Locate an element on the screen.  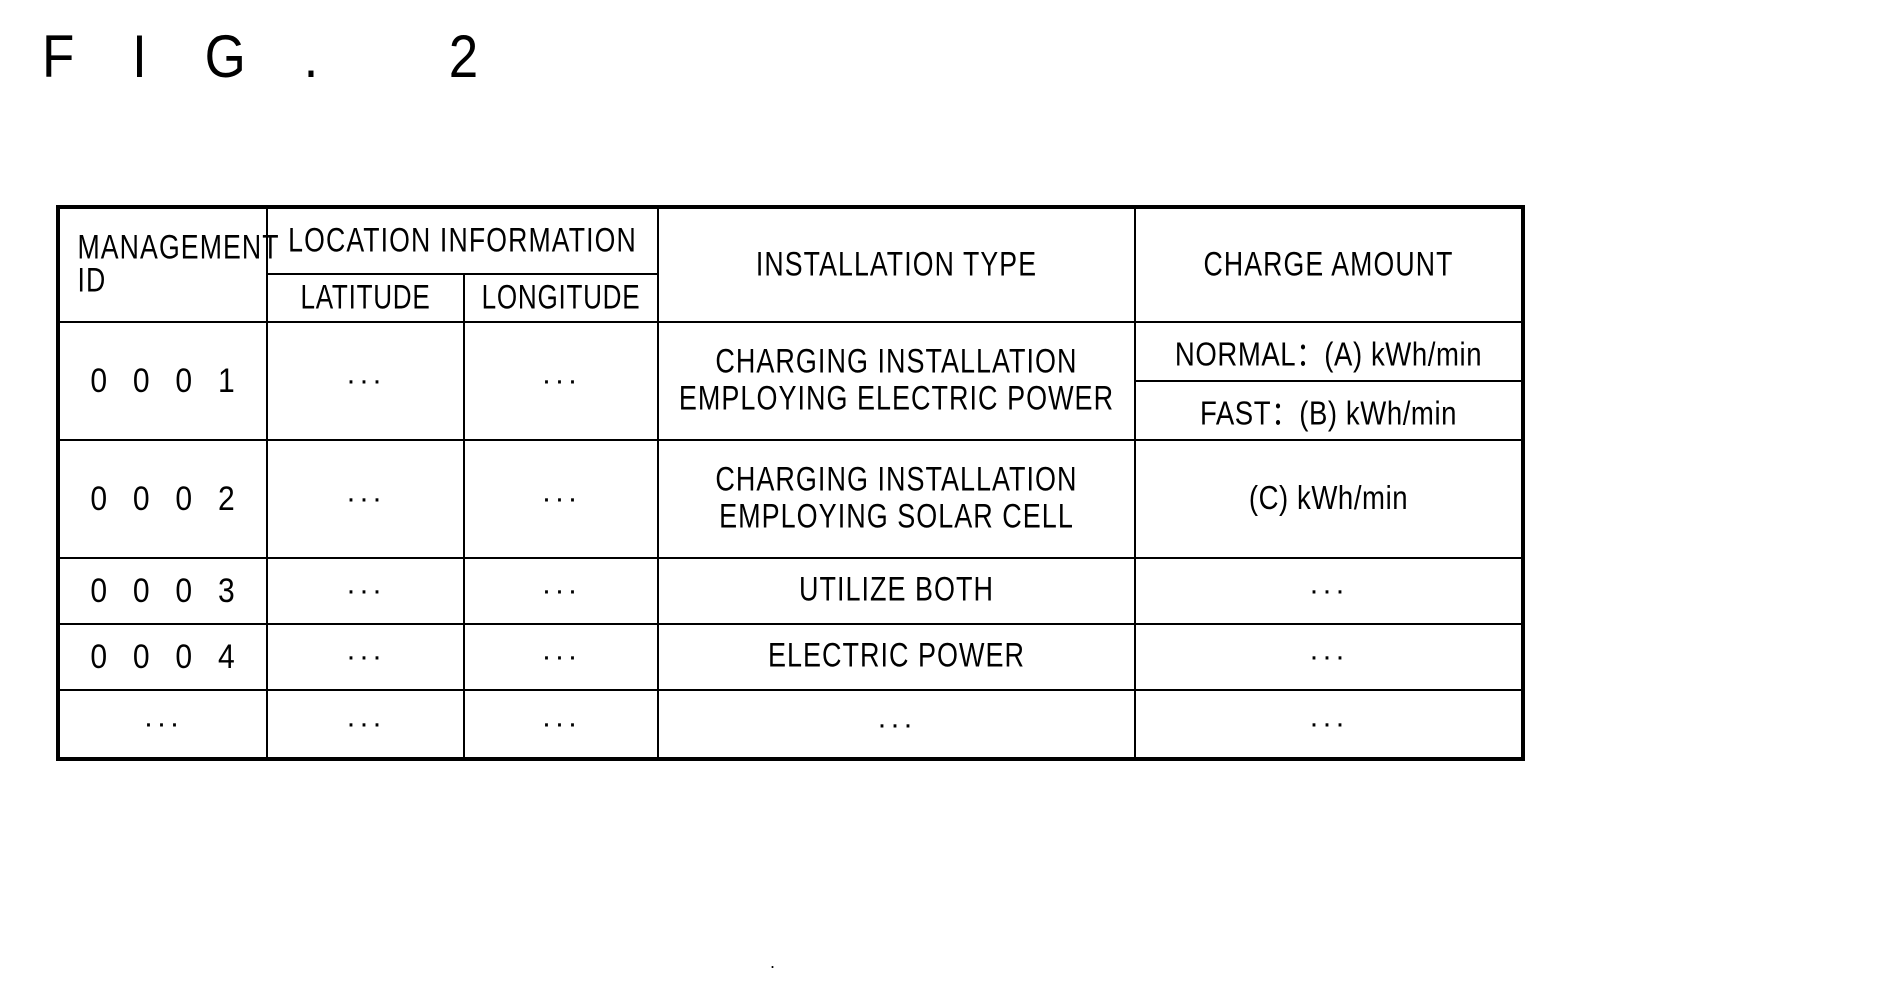
management-id-value: 0 0 0 1 is located at coordinates (167, 380).